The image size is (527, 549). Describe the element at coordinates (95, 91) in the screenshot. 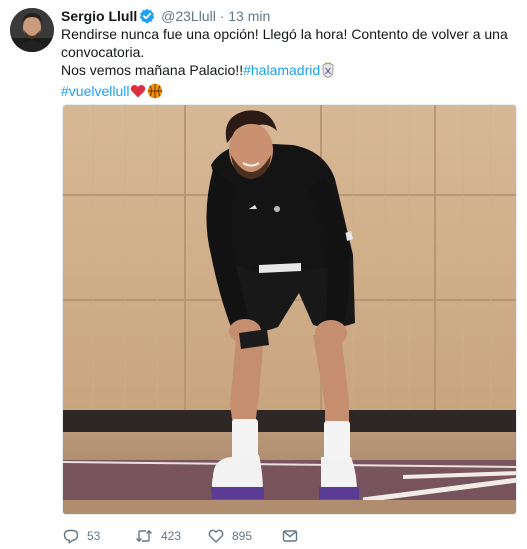

I see `hashtag-vuelvellull: #vuelvellull` at that location.